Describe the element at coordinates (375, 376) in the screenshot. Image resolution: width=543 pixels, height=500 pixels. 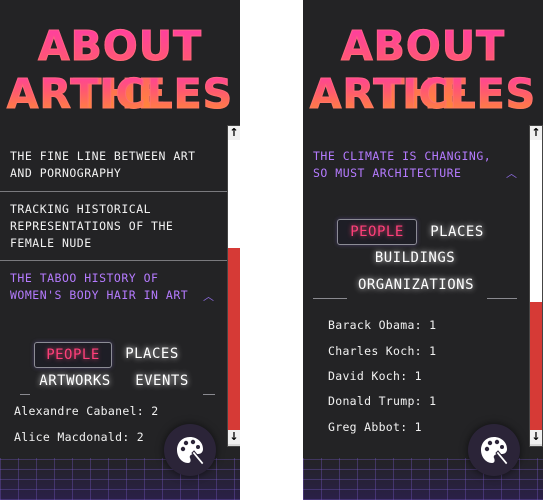
I see `list-item: David Koch: 1` at that location.